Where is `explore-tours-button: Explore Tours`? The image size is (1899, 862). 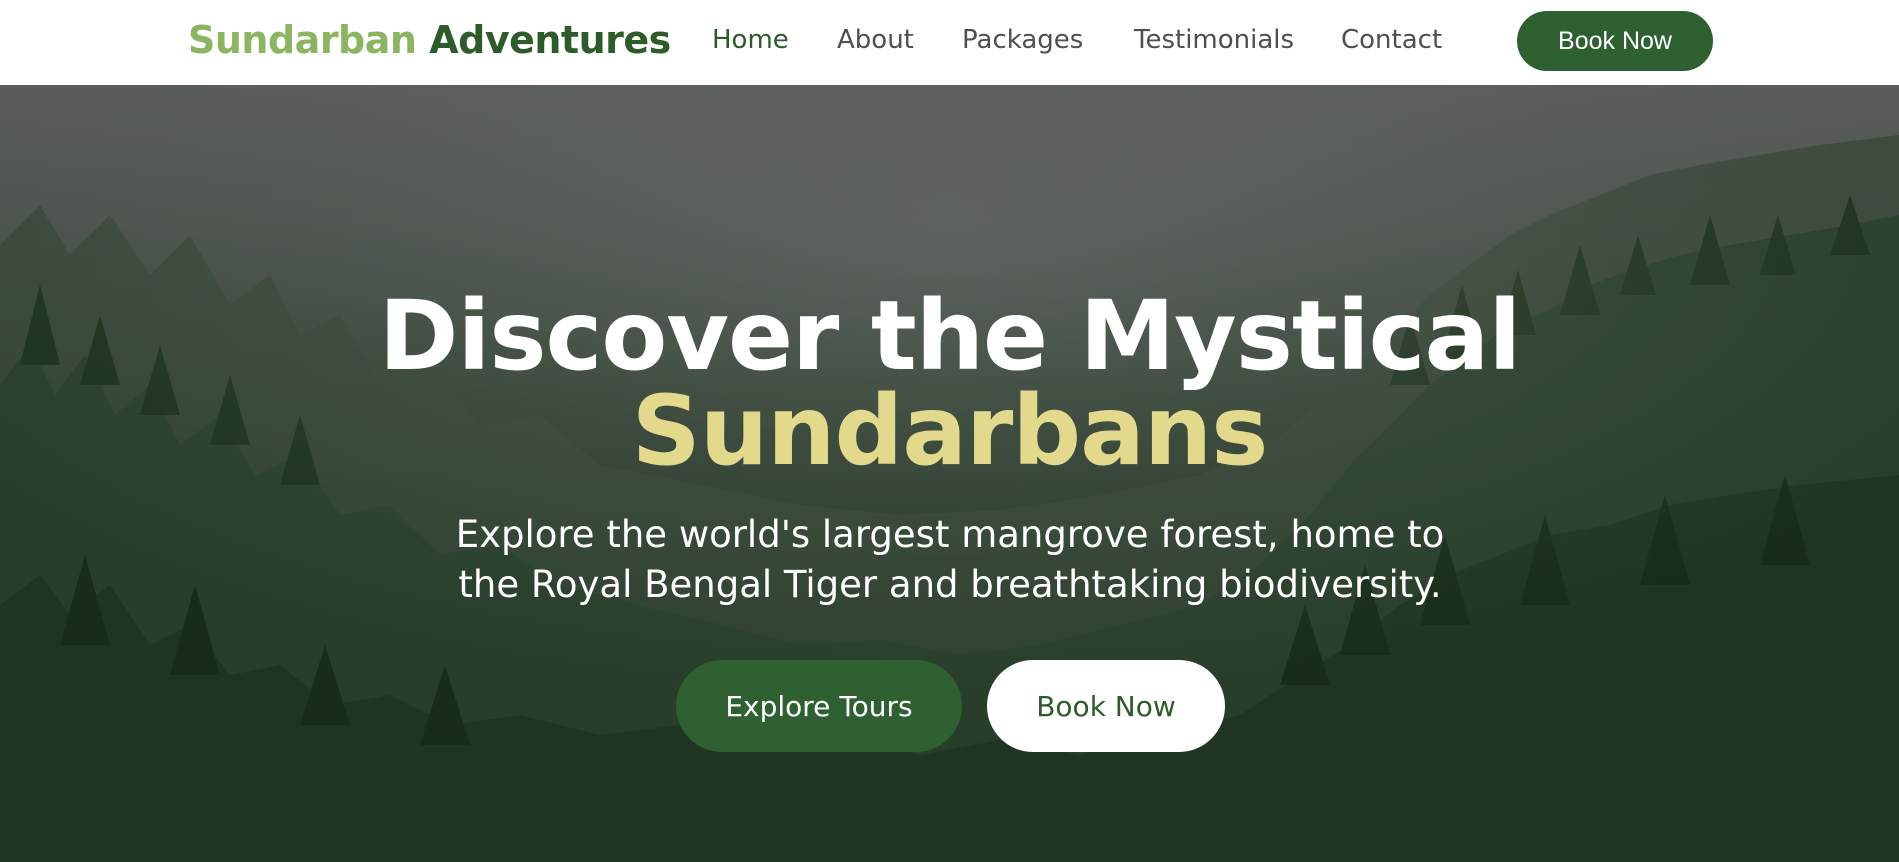
explore-tours-button: Explore Tours is located at coordinates (819, 706).